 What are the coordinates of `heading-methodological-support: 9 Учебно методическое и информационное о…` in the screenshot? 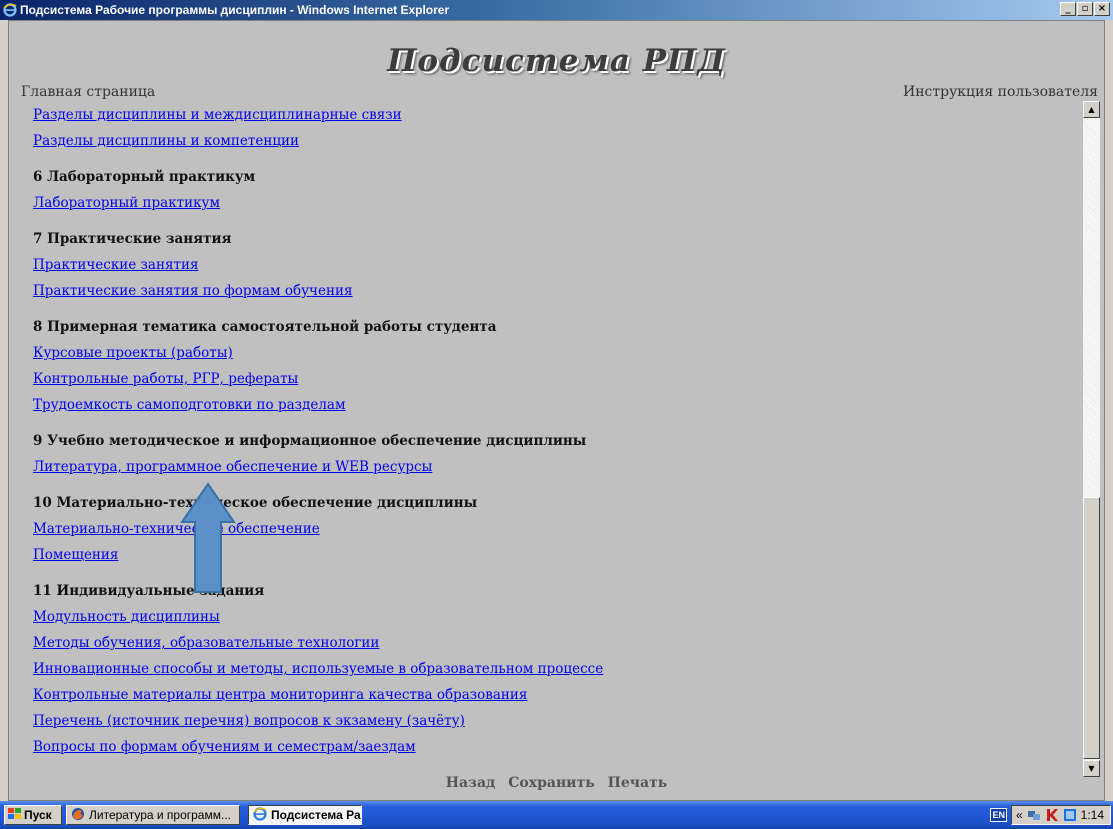 It's located at (310, 441).